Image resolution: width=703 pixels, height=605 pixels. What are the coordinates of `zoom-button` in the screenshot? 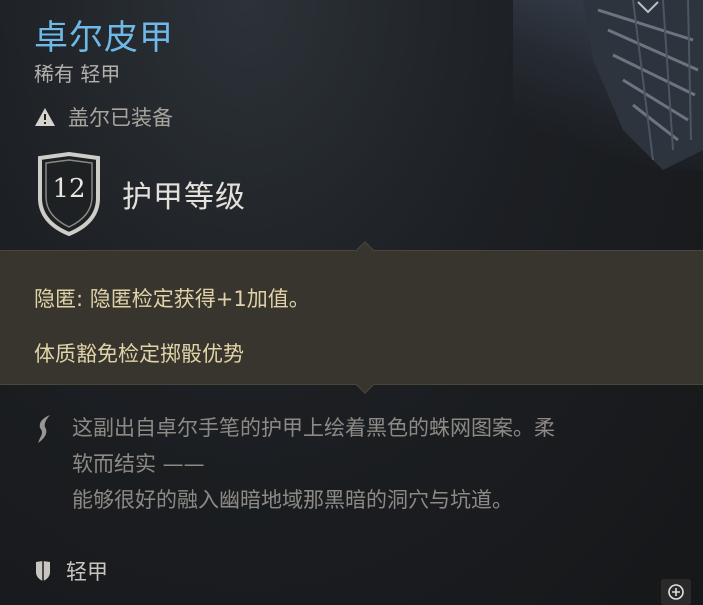 It's located at (676, 592).